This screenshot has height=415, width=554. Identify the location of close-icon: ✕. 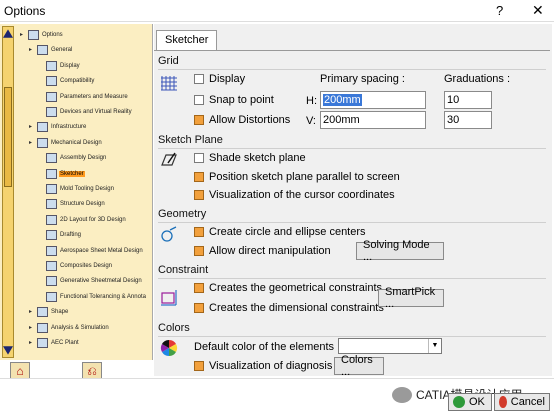
(538, 10).